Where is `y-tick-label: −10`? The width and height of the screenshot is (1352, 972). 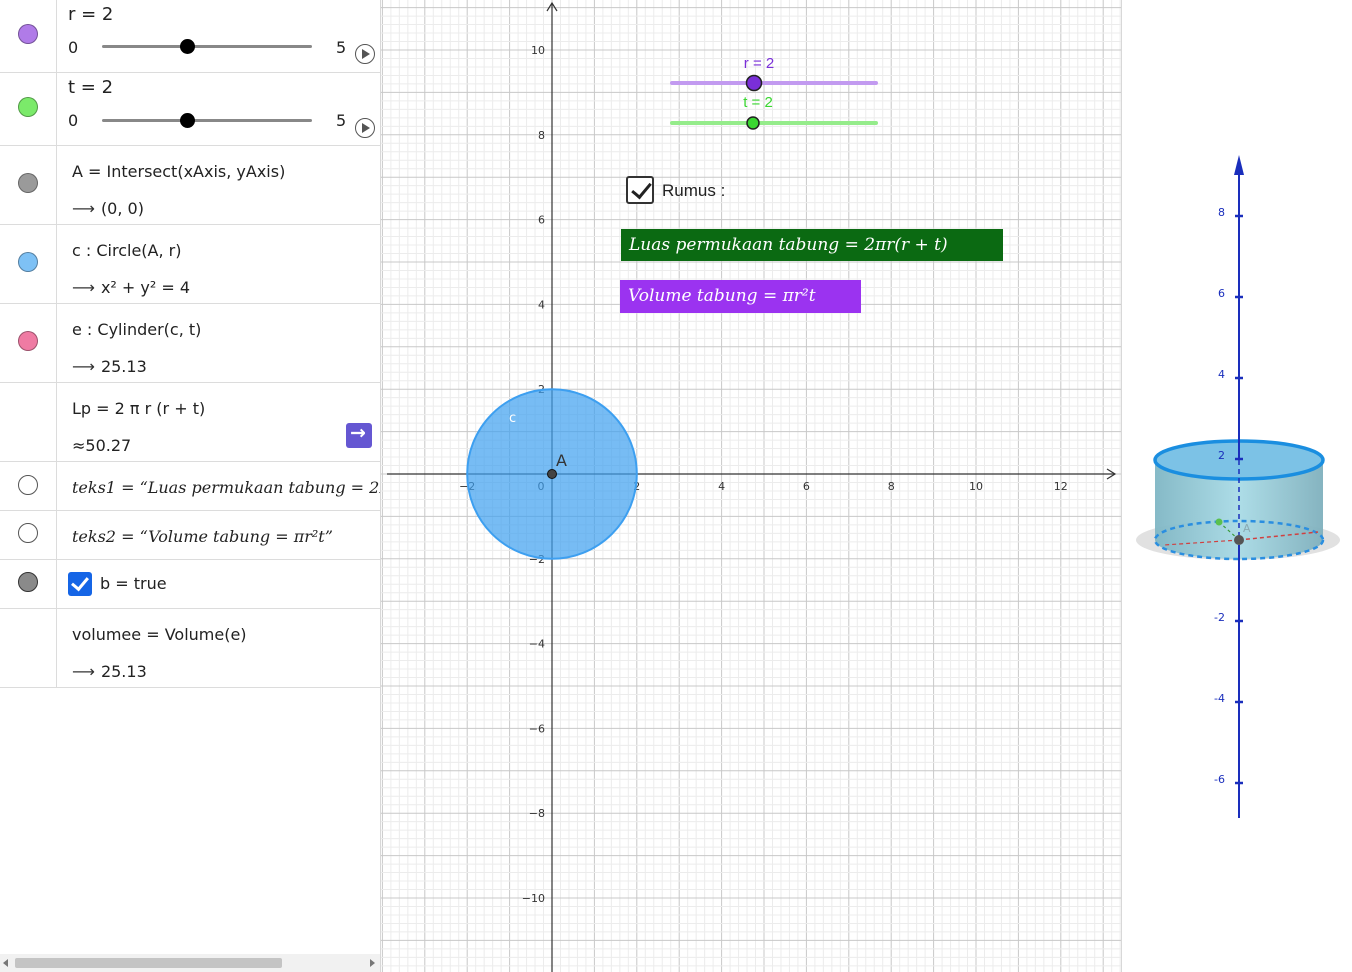 y-tick-label: −10 is located at coordinates (533, 898).